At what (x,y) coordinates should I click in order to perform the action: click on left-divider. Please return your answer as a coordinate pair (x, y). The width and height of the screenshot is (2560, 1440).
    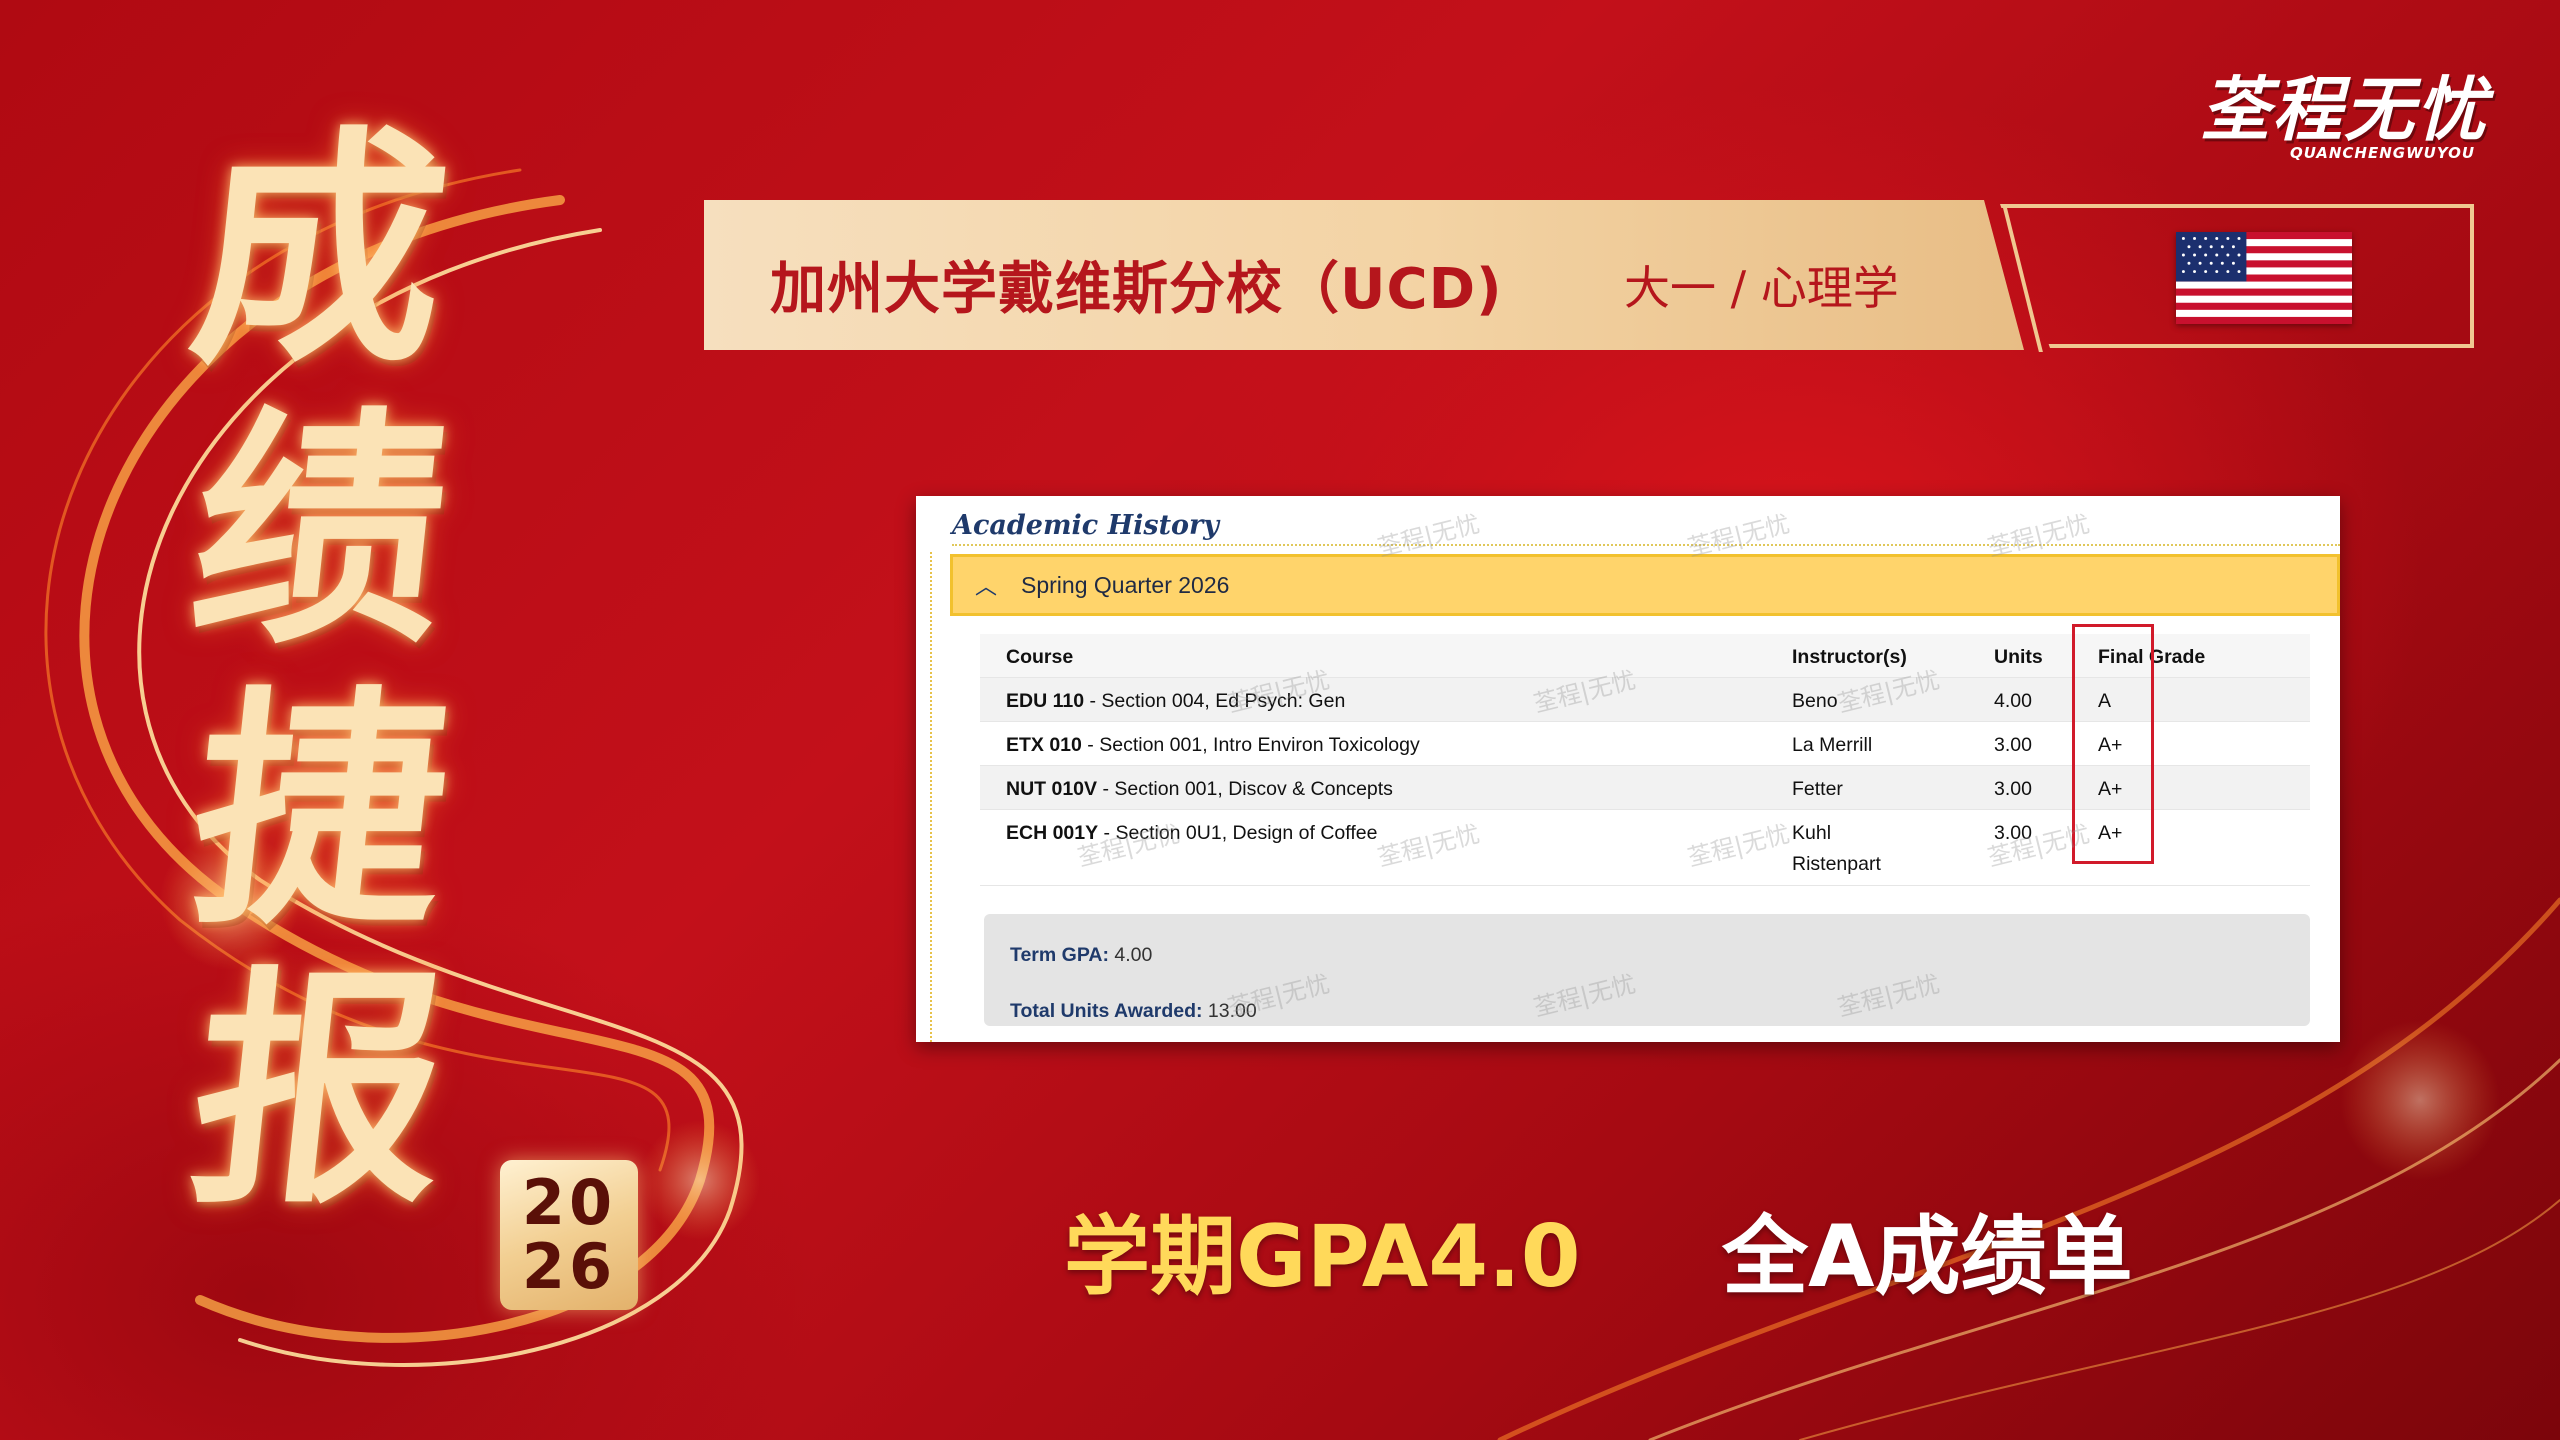
    Looking at the image, I should click on (931, 797).